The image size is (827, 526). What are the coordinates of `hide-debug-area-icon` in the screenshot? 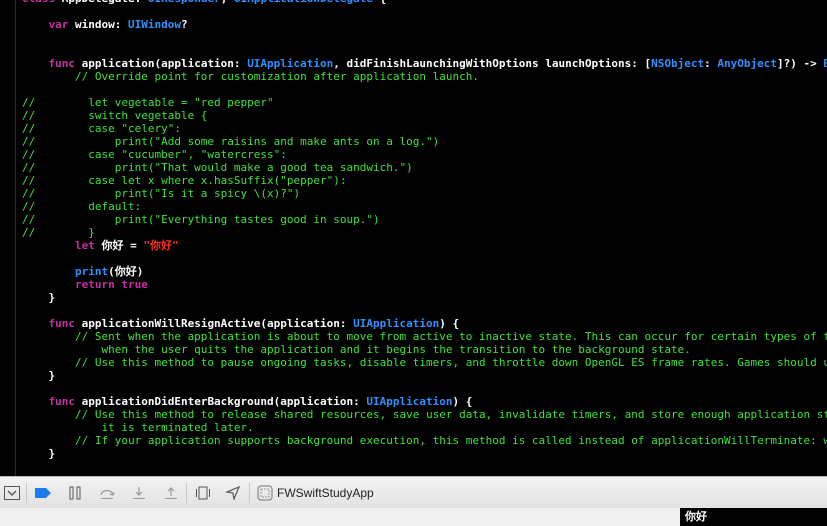 It's located at (12, 493).